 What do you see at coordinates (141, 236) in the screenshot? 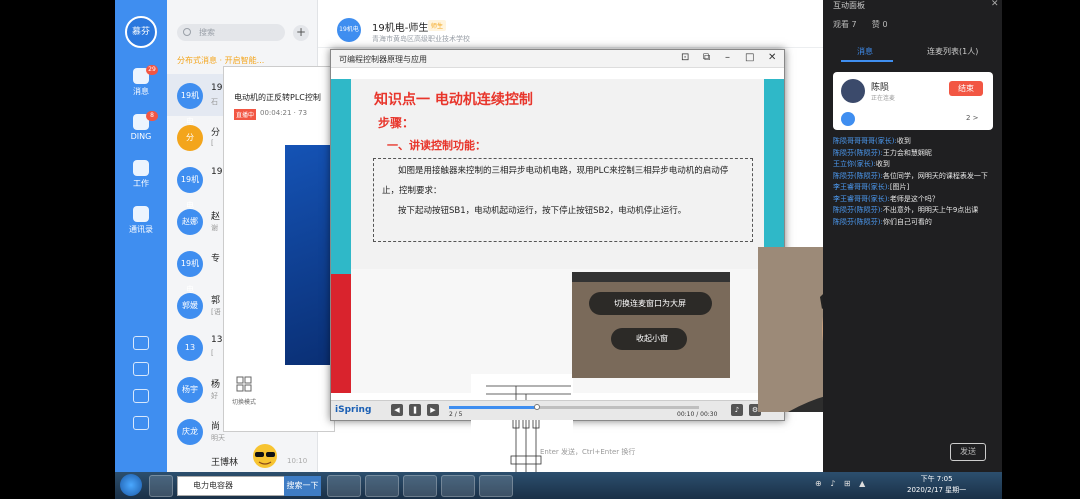
I see `dingtalk-sidebar: 慕芬 29 消息 8 DING 工作 通讯录` at bounding box center [141, 236].